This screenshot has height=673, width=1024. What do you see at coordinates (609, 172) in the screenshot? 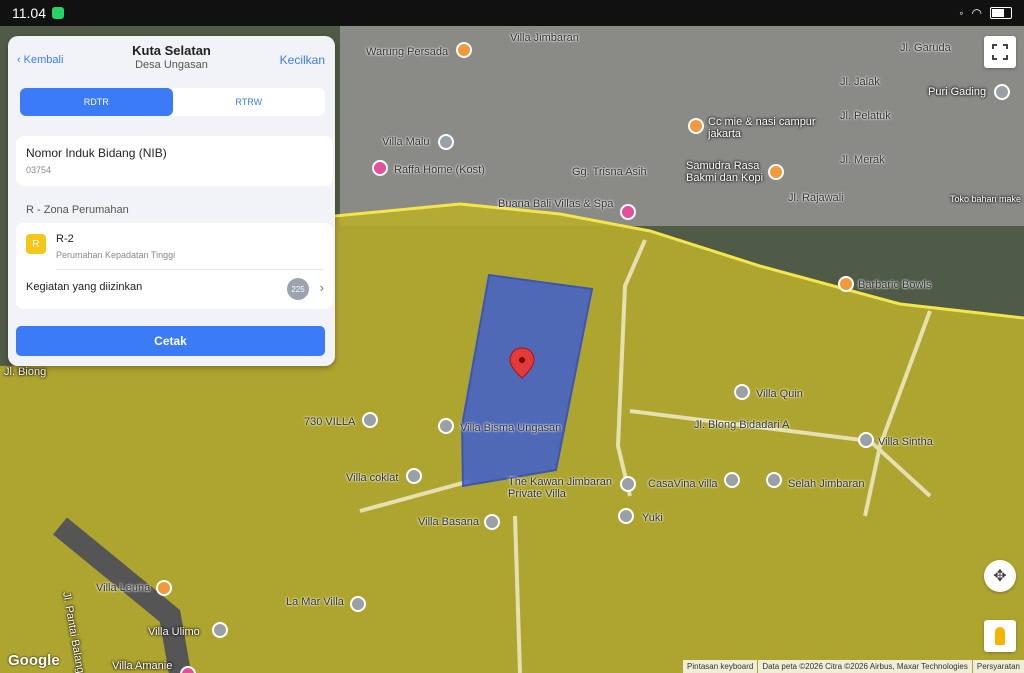
I see `street-label: Gg. Trisna Asih` at bounding box center [609, 172].